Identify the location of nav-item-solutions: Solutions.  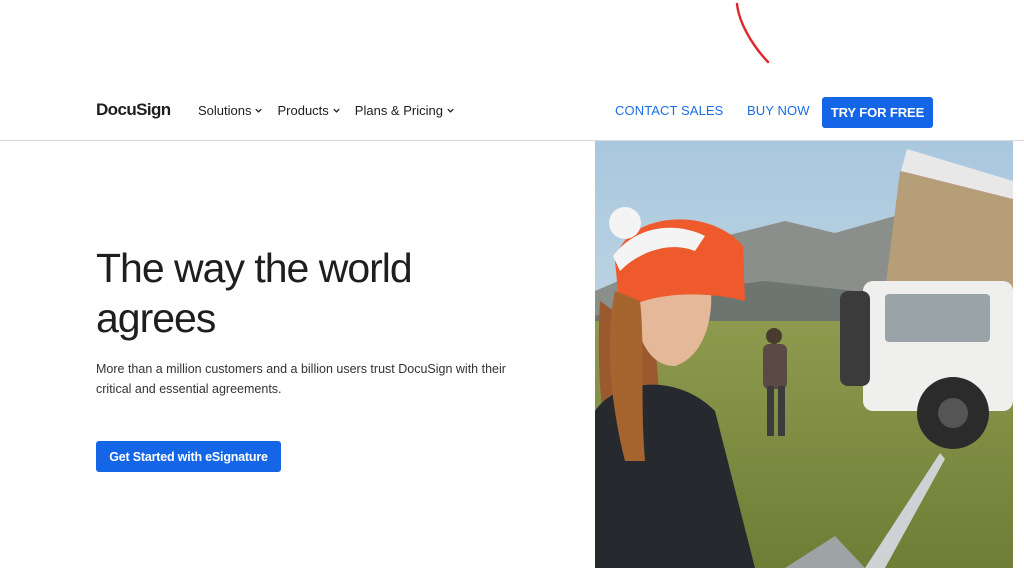
(230, 110).